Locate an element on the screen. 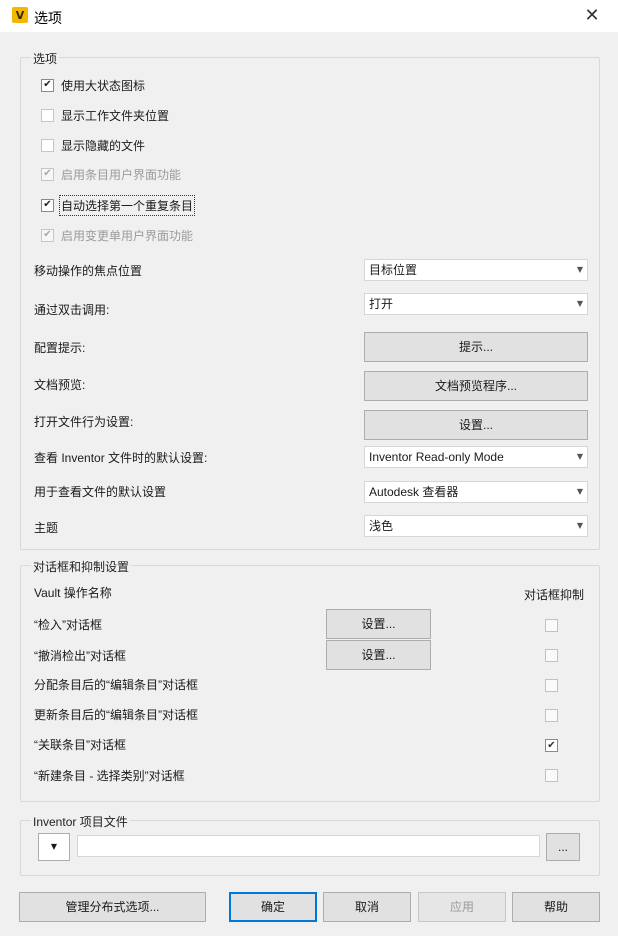 This screenshot has height=936, width=618. checkbox-enable-item-ui: ✔ 启用条目用户界面功能 is located at coordinates (111, 174).